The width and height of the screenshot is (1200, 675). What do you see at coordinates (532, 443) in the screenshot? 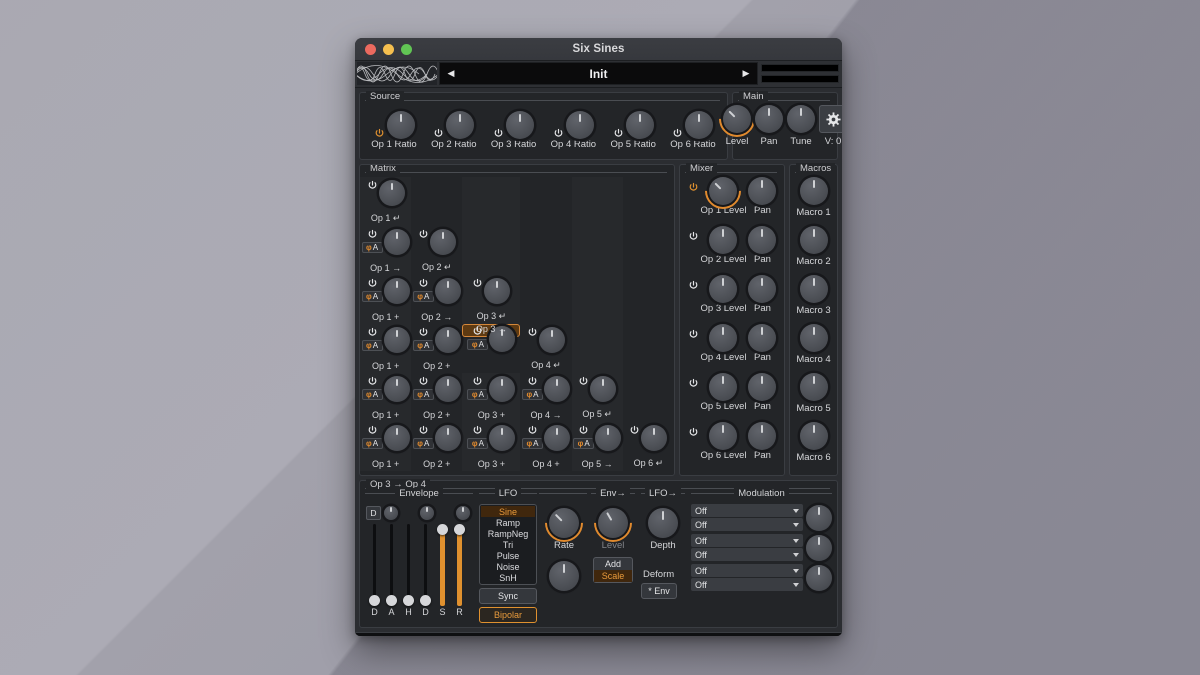
I see `matrix-phi-button-r5c3: φA` at bounding box center [532, 443].